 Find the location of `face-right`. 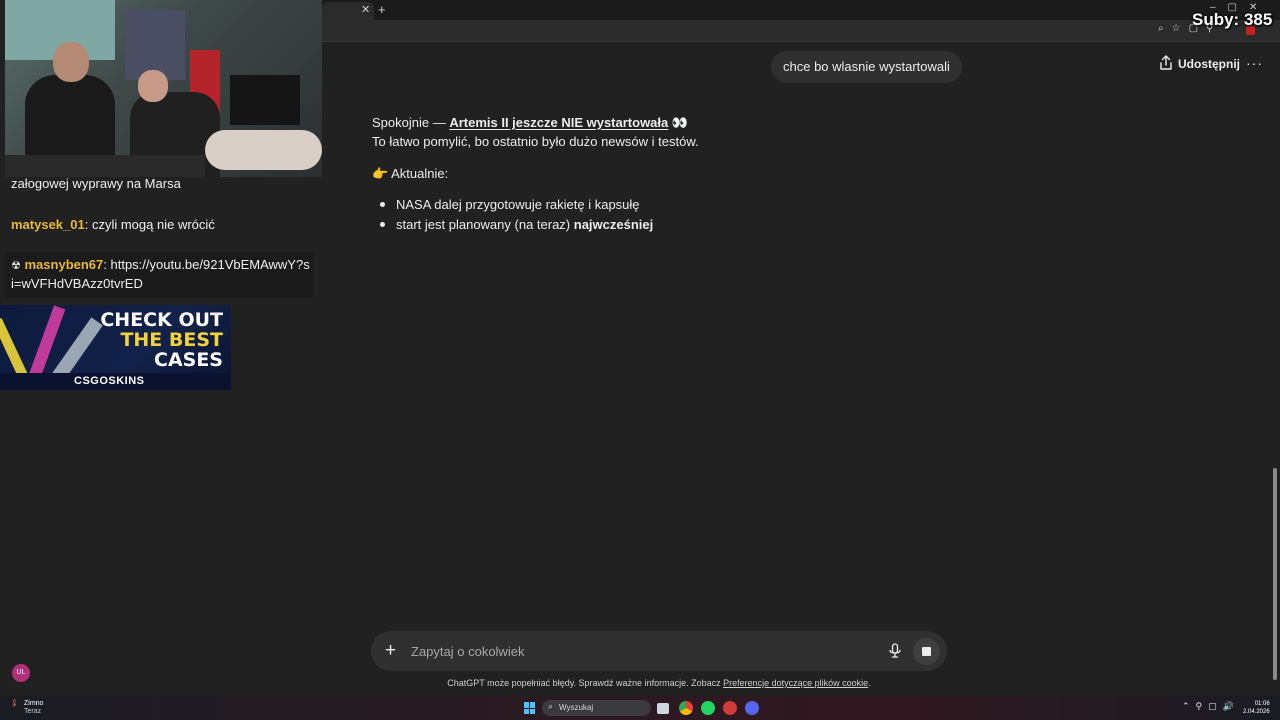

face-right is located at coordinates (153, 86).